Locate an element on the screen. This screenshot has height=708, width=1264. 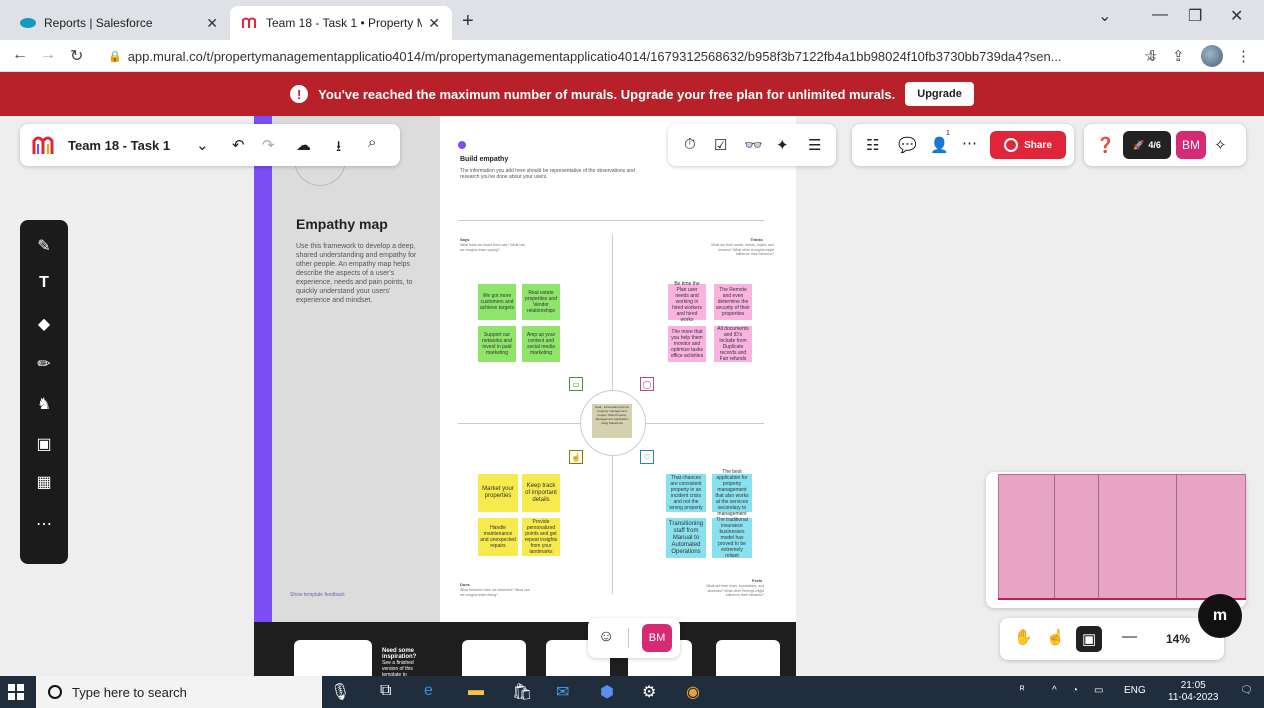
templates-tool-icon: ▦ is located at coordinates (44, 482).